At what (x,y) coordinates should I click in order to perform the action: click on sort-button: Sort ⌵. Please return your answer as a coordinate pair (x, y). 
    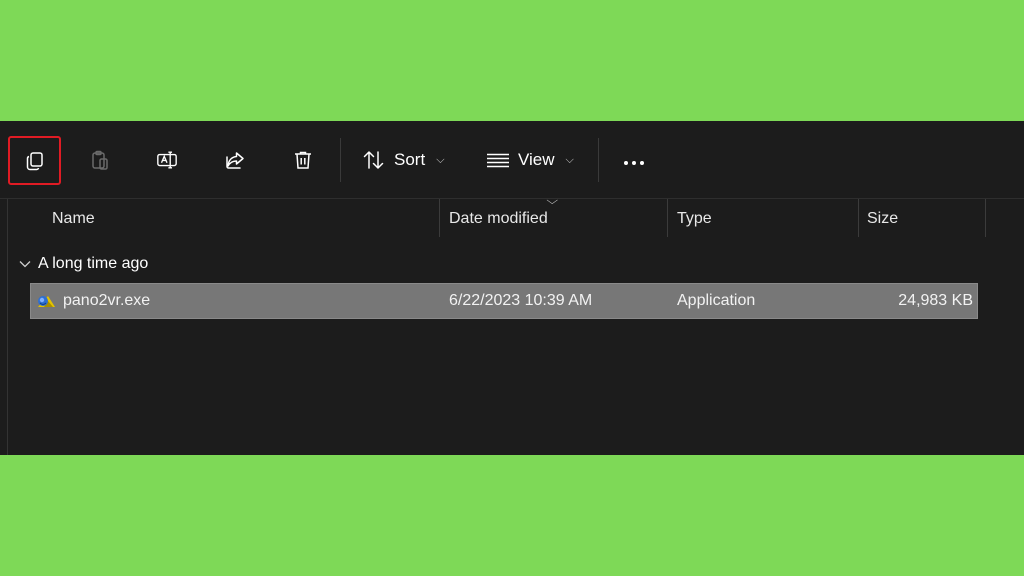
    Looking at the image, I should click on (403, 160).